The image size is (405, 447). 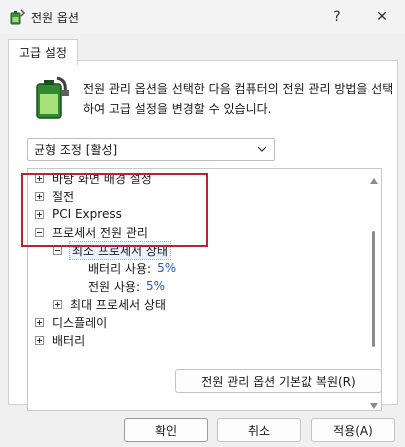 I want to click on tree-item-label: 절전, so click(x=63, y=196).